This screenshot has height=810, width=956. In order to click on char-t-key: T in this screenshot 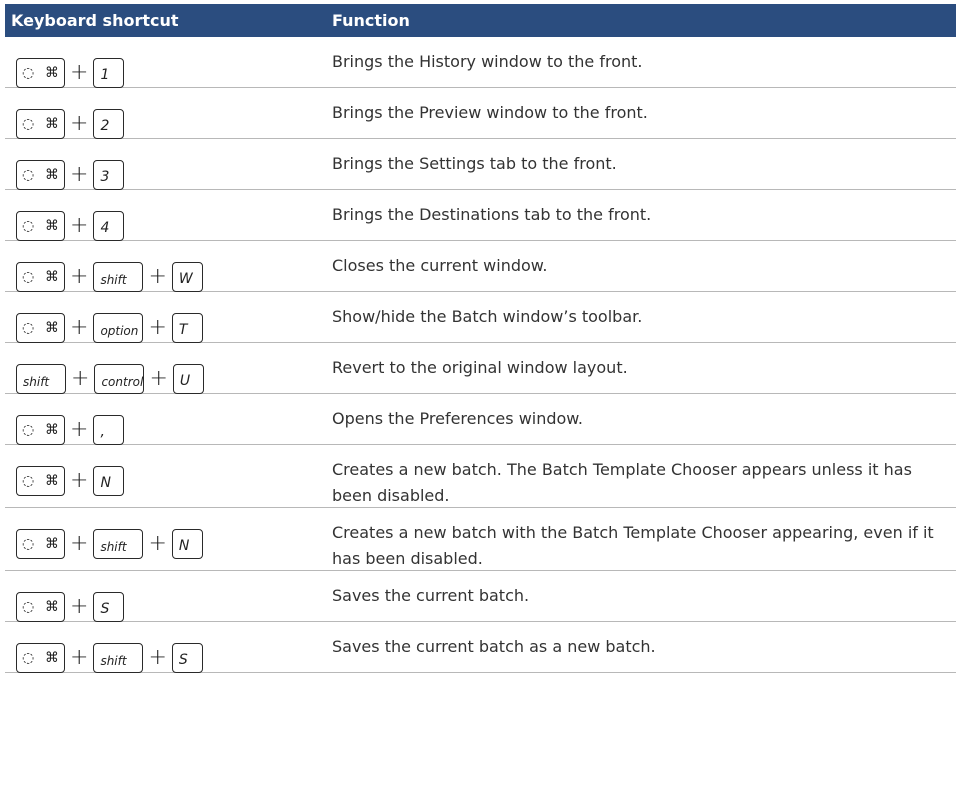, I will do `click(187, 327)`.